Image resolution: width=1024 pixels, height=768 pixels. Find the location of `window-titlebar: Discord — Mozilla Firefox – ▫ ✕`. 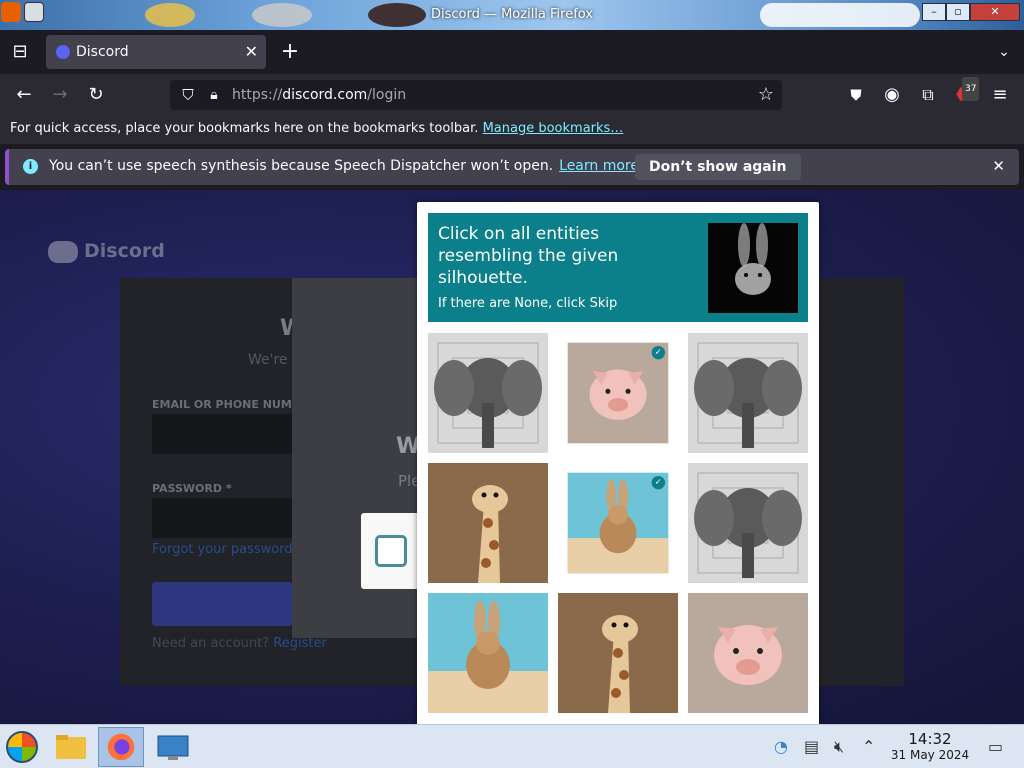

window-titlebar: Discord — Mozilla Firefox – ▫ ✕ is located at coordinates (512, 15).